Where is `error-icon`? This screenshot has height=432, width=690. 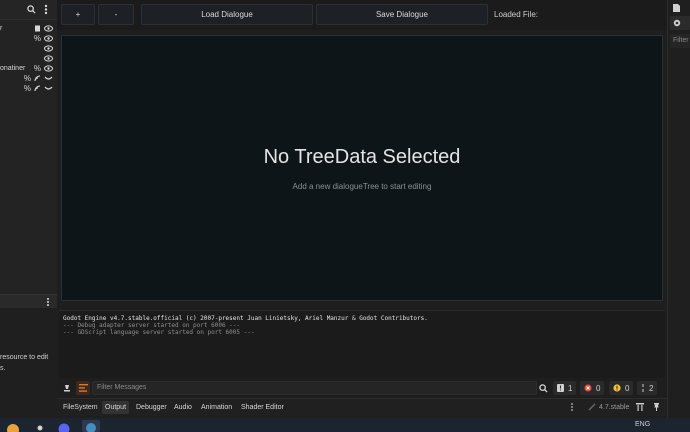
error-icon is located at coordinates (588, 388).